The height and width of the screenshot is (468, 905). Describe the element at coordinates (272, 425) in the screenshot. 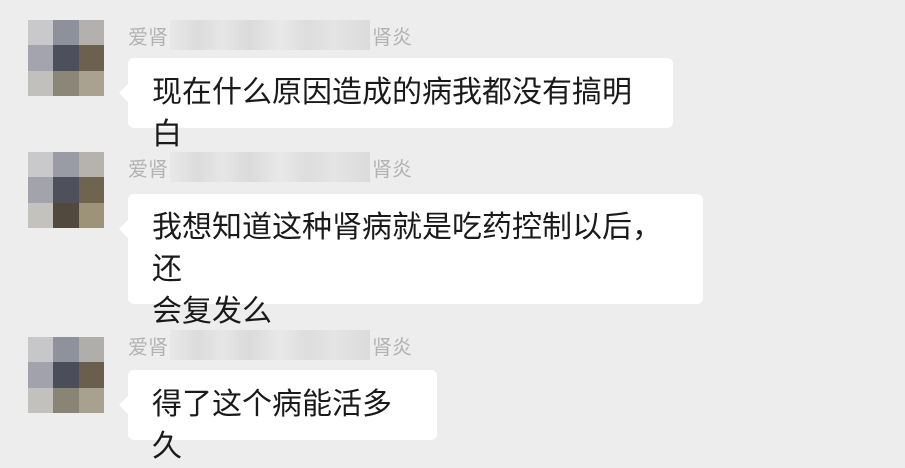

I see `message-text: 得了这个病能活多久` at that location.